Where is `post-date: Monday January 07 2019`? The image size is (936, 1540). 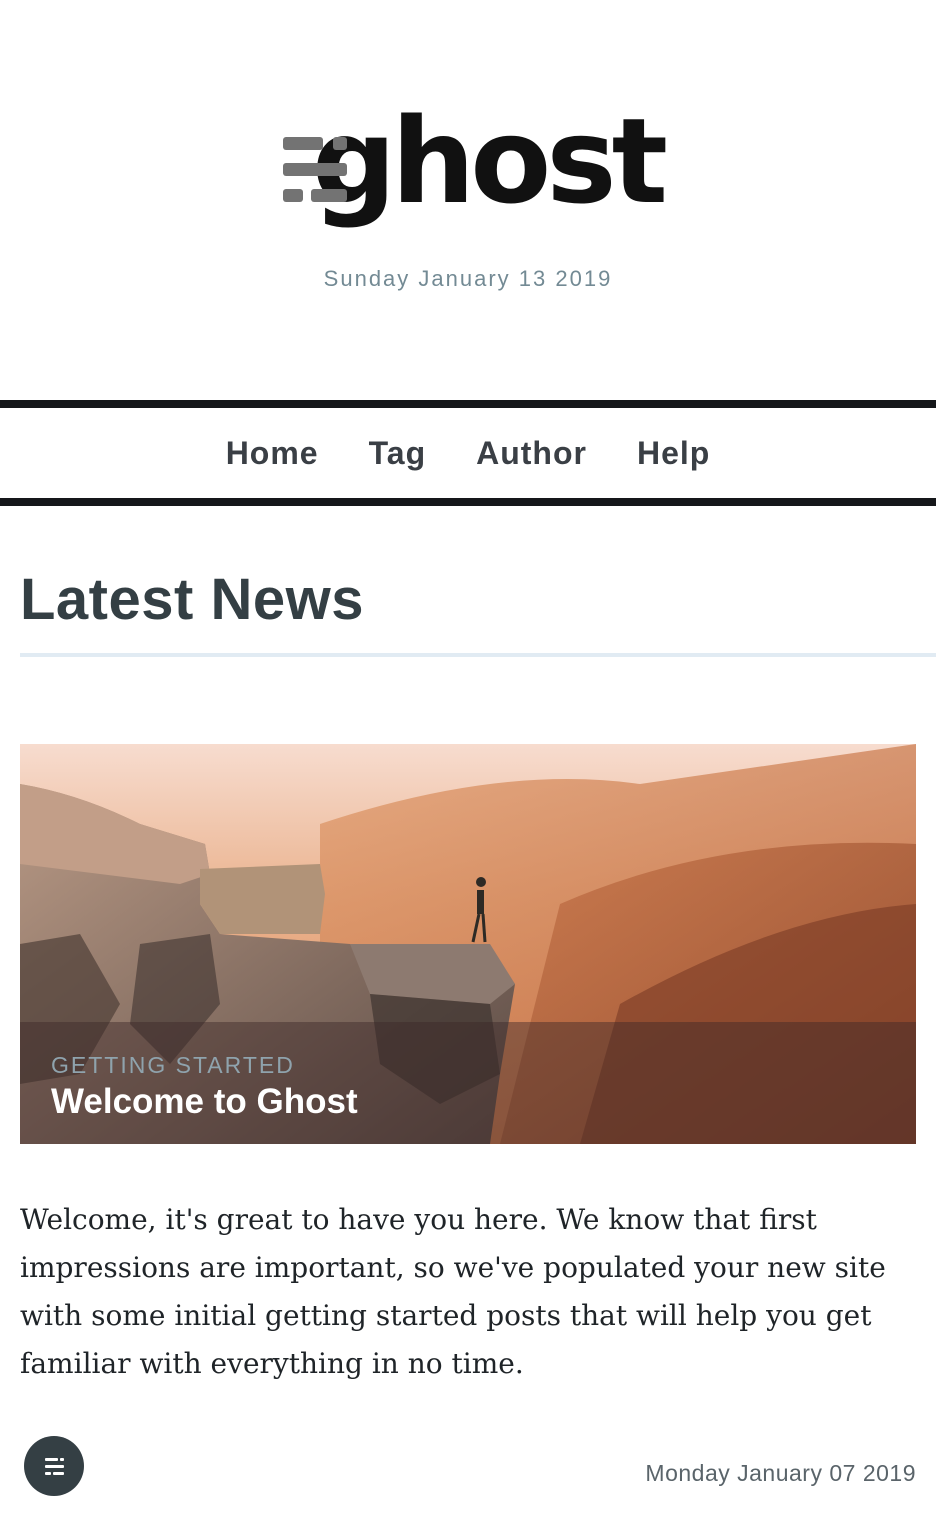 post-date: Monday January 07 2019 is located at coordinates (780, 1473).